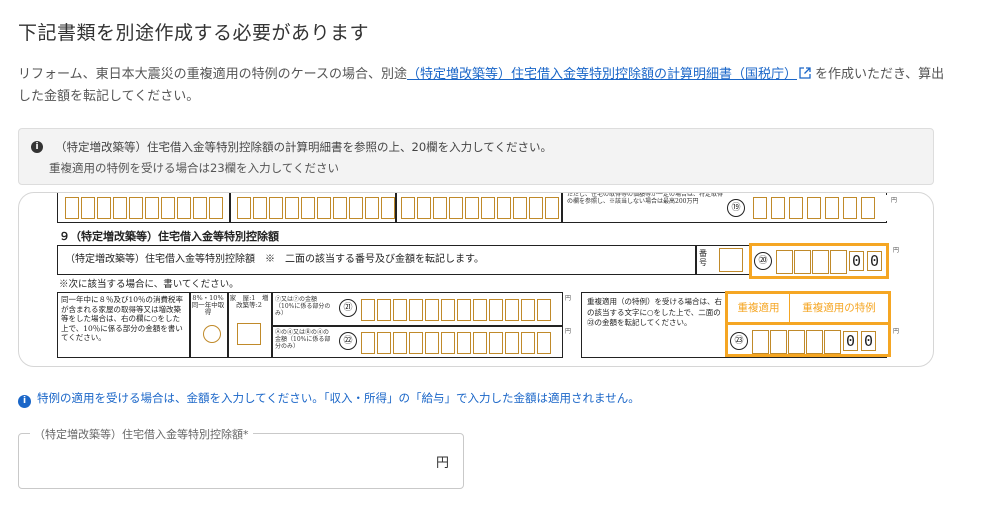 This screenshot has width=985, height=512. Describe the element at coordinates (736, 208) in the screenshot. I see `circle-19: ⑲` at that location.